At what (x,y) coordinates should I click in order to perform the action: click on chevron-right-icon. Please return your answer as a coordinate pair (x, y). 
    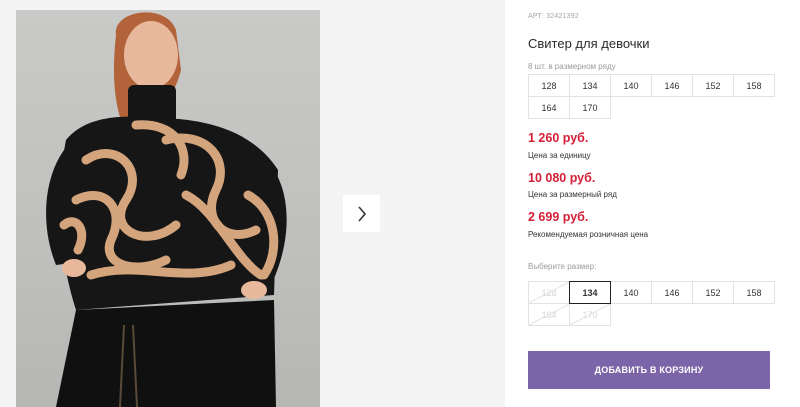
    Looking at the image, I should click on (361, 213).